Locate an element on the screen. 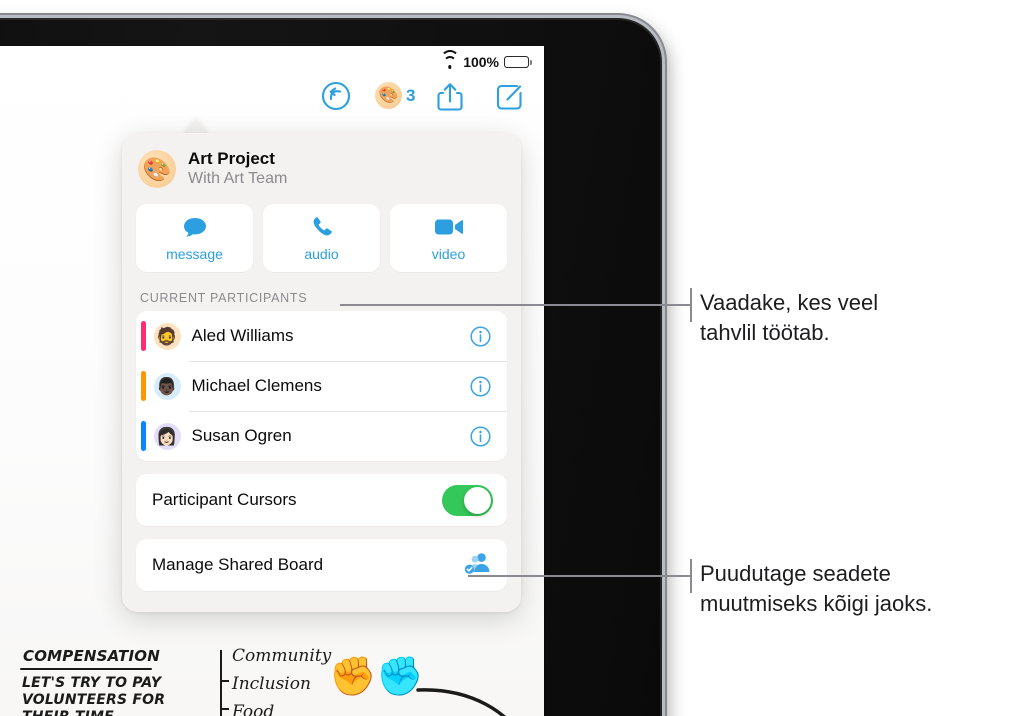 This screenshot has width=1021, height=716. note-compensation-underline is located at coordinates (86, 669).